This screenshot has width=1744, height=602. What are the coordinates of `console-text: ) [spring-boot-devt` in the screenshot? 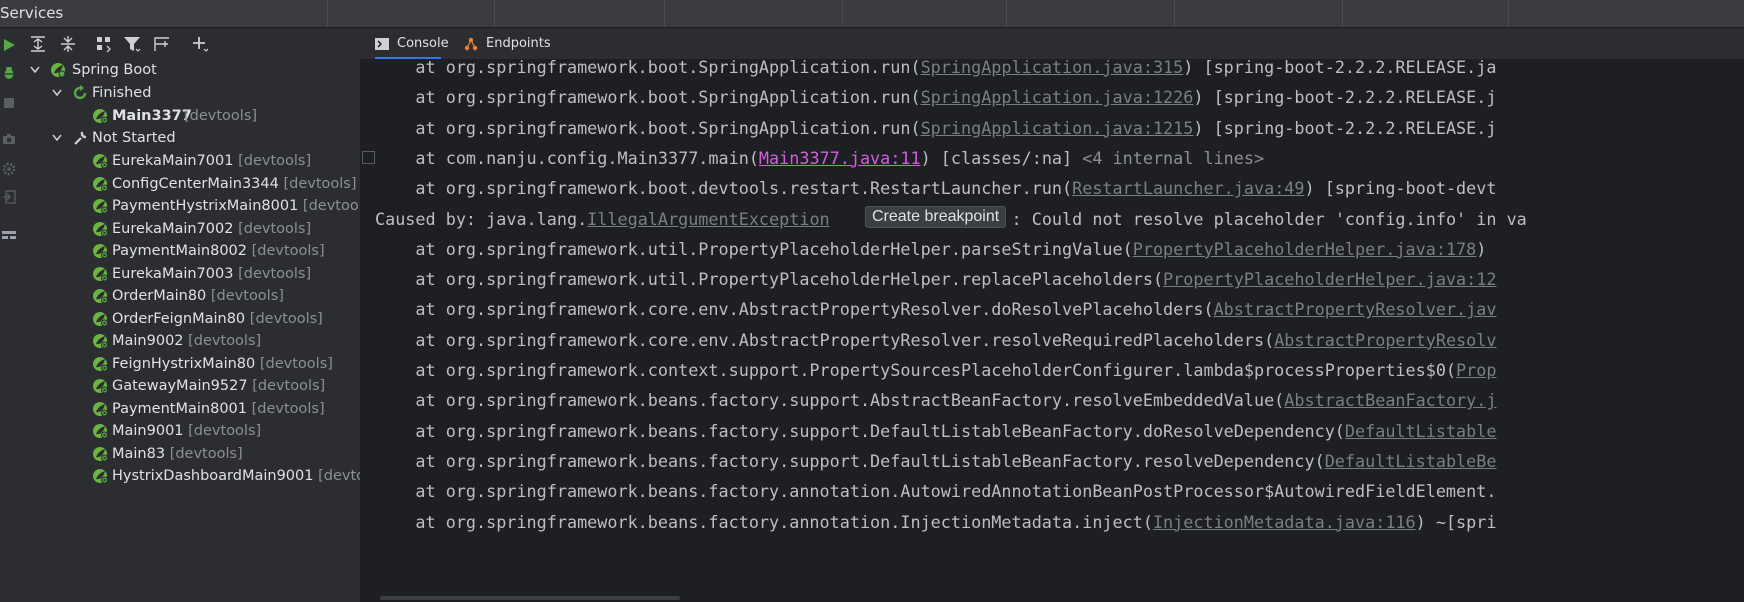 It's located at (1400, 188).